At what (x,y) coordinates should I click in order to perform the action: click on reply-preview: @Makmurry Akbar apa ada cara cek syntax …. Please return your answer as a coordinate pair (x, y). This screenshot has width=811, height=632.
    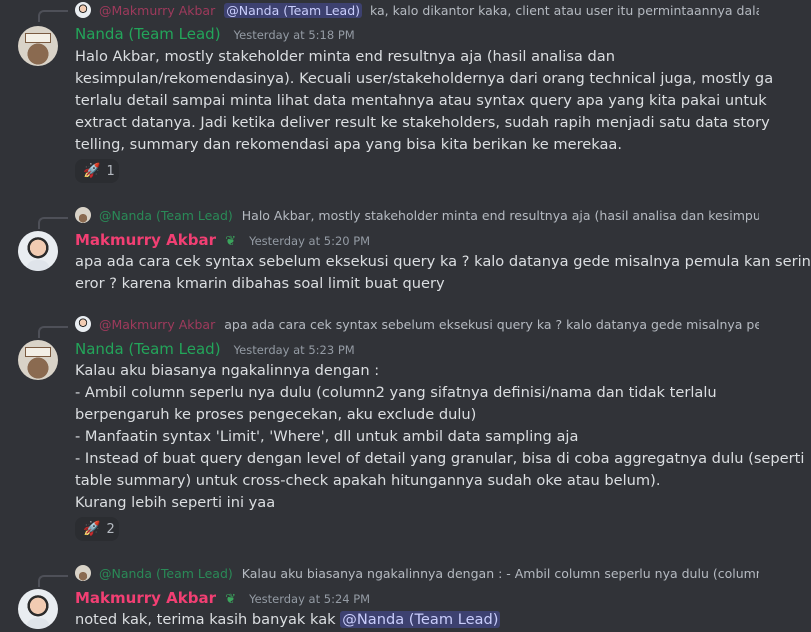
    Looking at the image, I should click on (417, 325).